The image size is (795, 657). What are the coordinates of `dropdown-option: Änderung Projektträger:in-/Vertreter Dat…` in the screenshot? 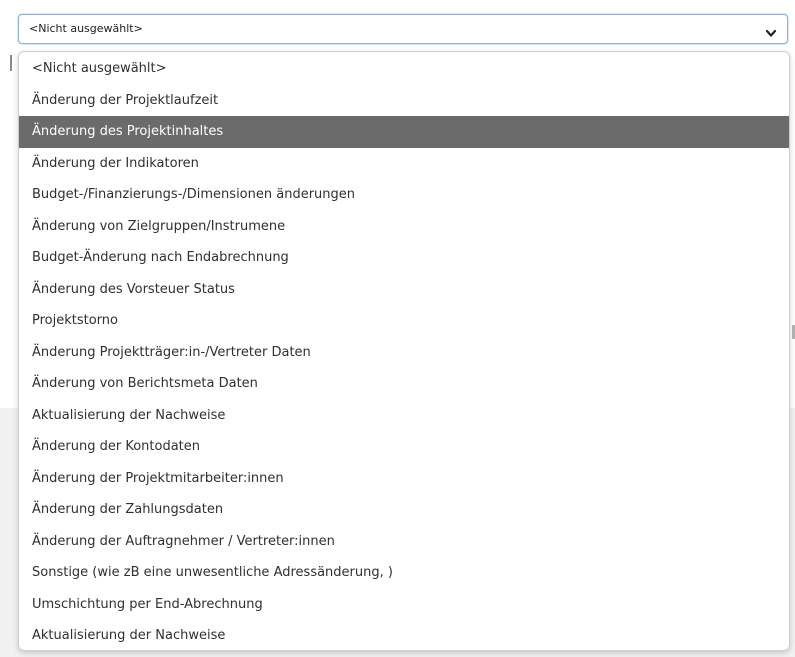 It's located at (404, 353).